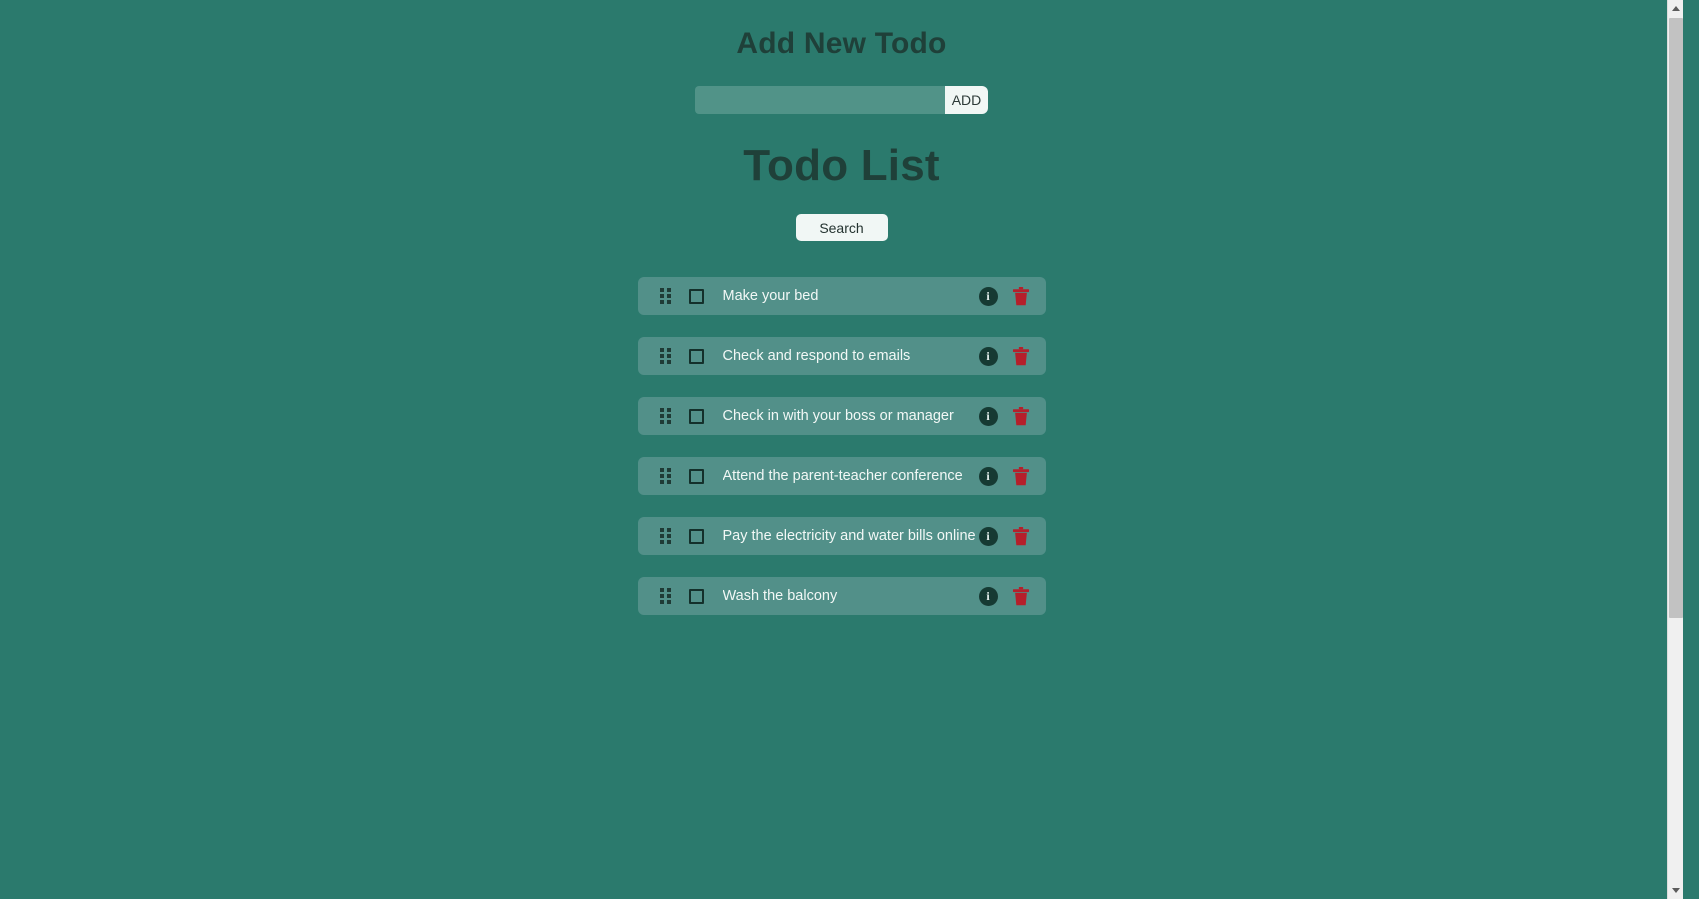 Image resolution: width=1699 pixels, height=899 pixels. I want to click on chevron-up-icon, so click(1676, 8).